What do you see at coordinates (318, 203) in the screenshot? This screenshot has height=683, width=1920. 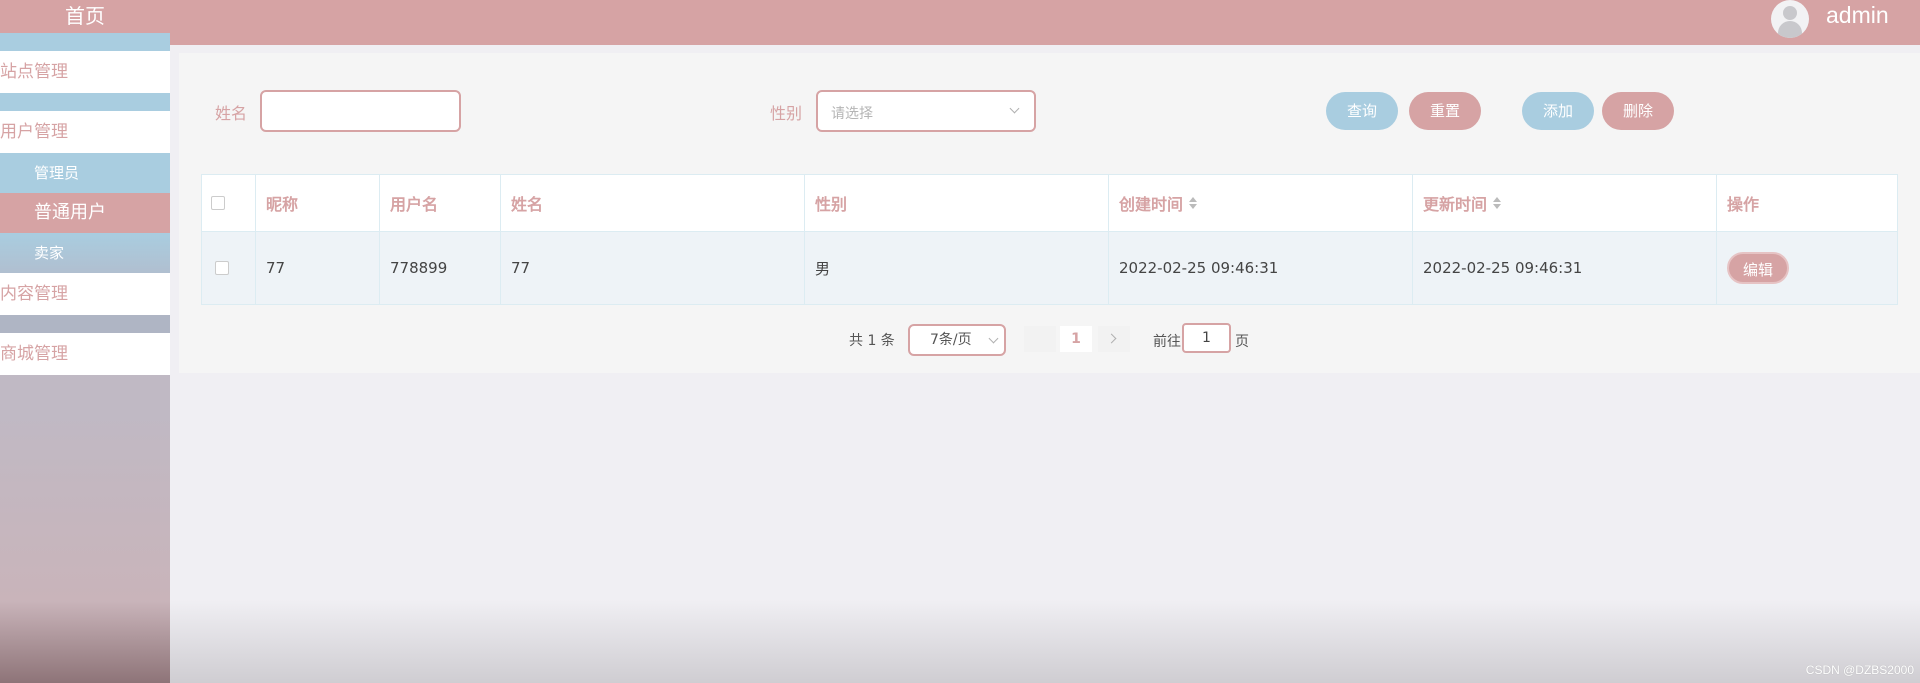 I see `header-nickname: 昵称` at bounding box center [318, 203].